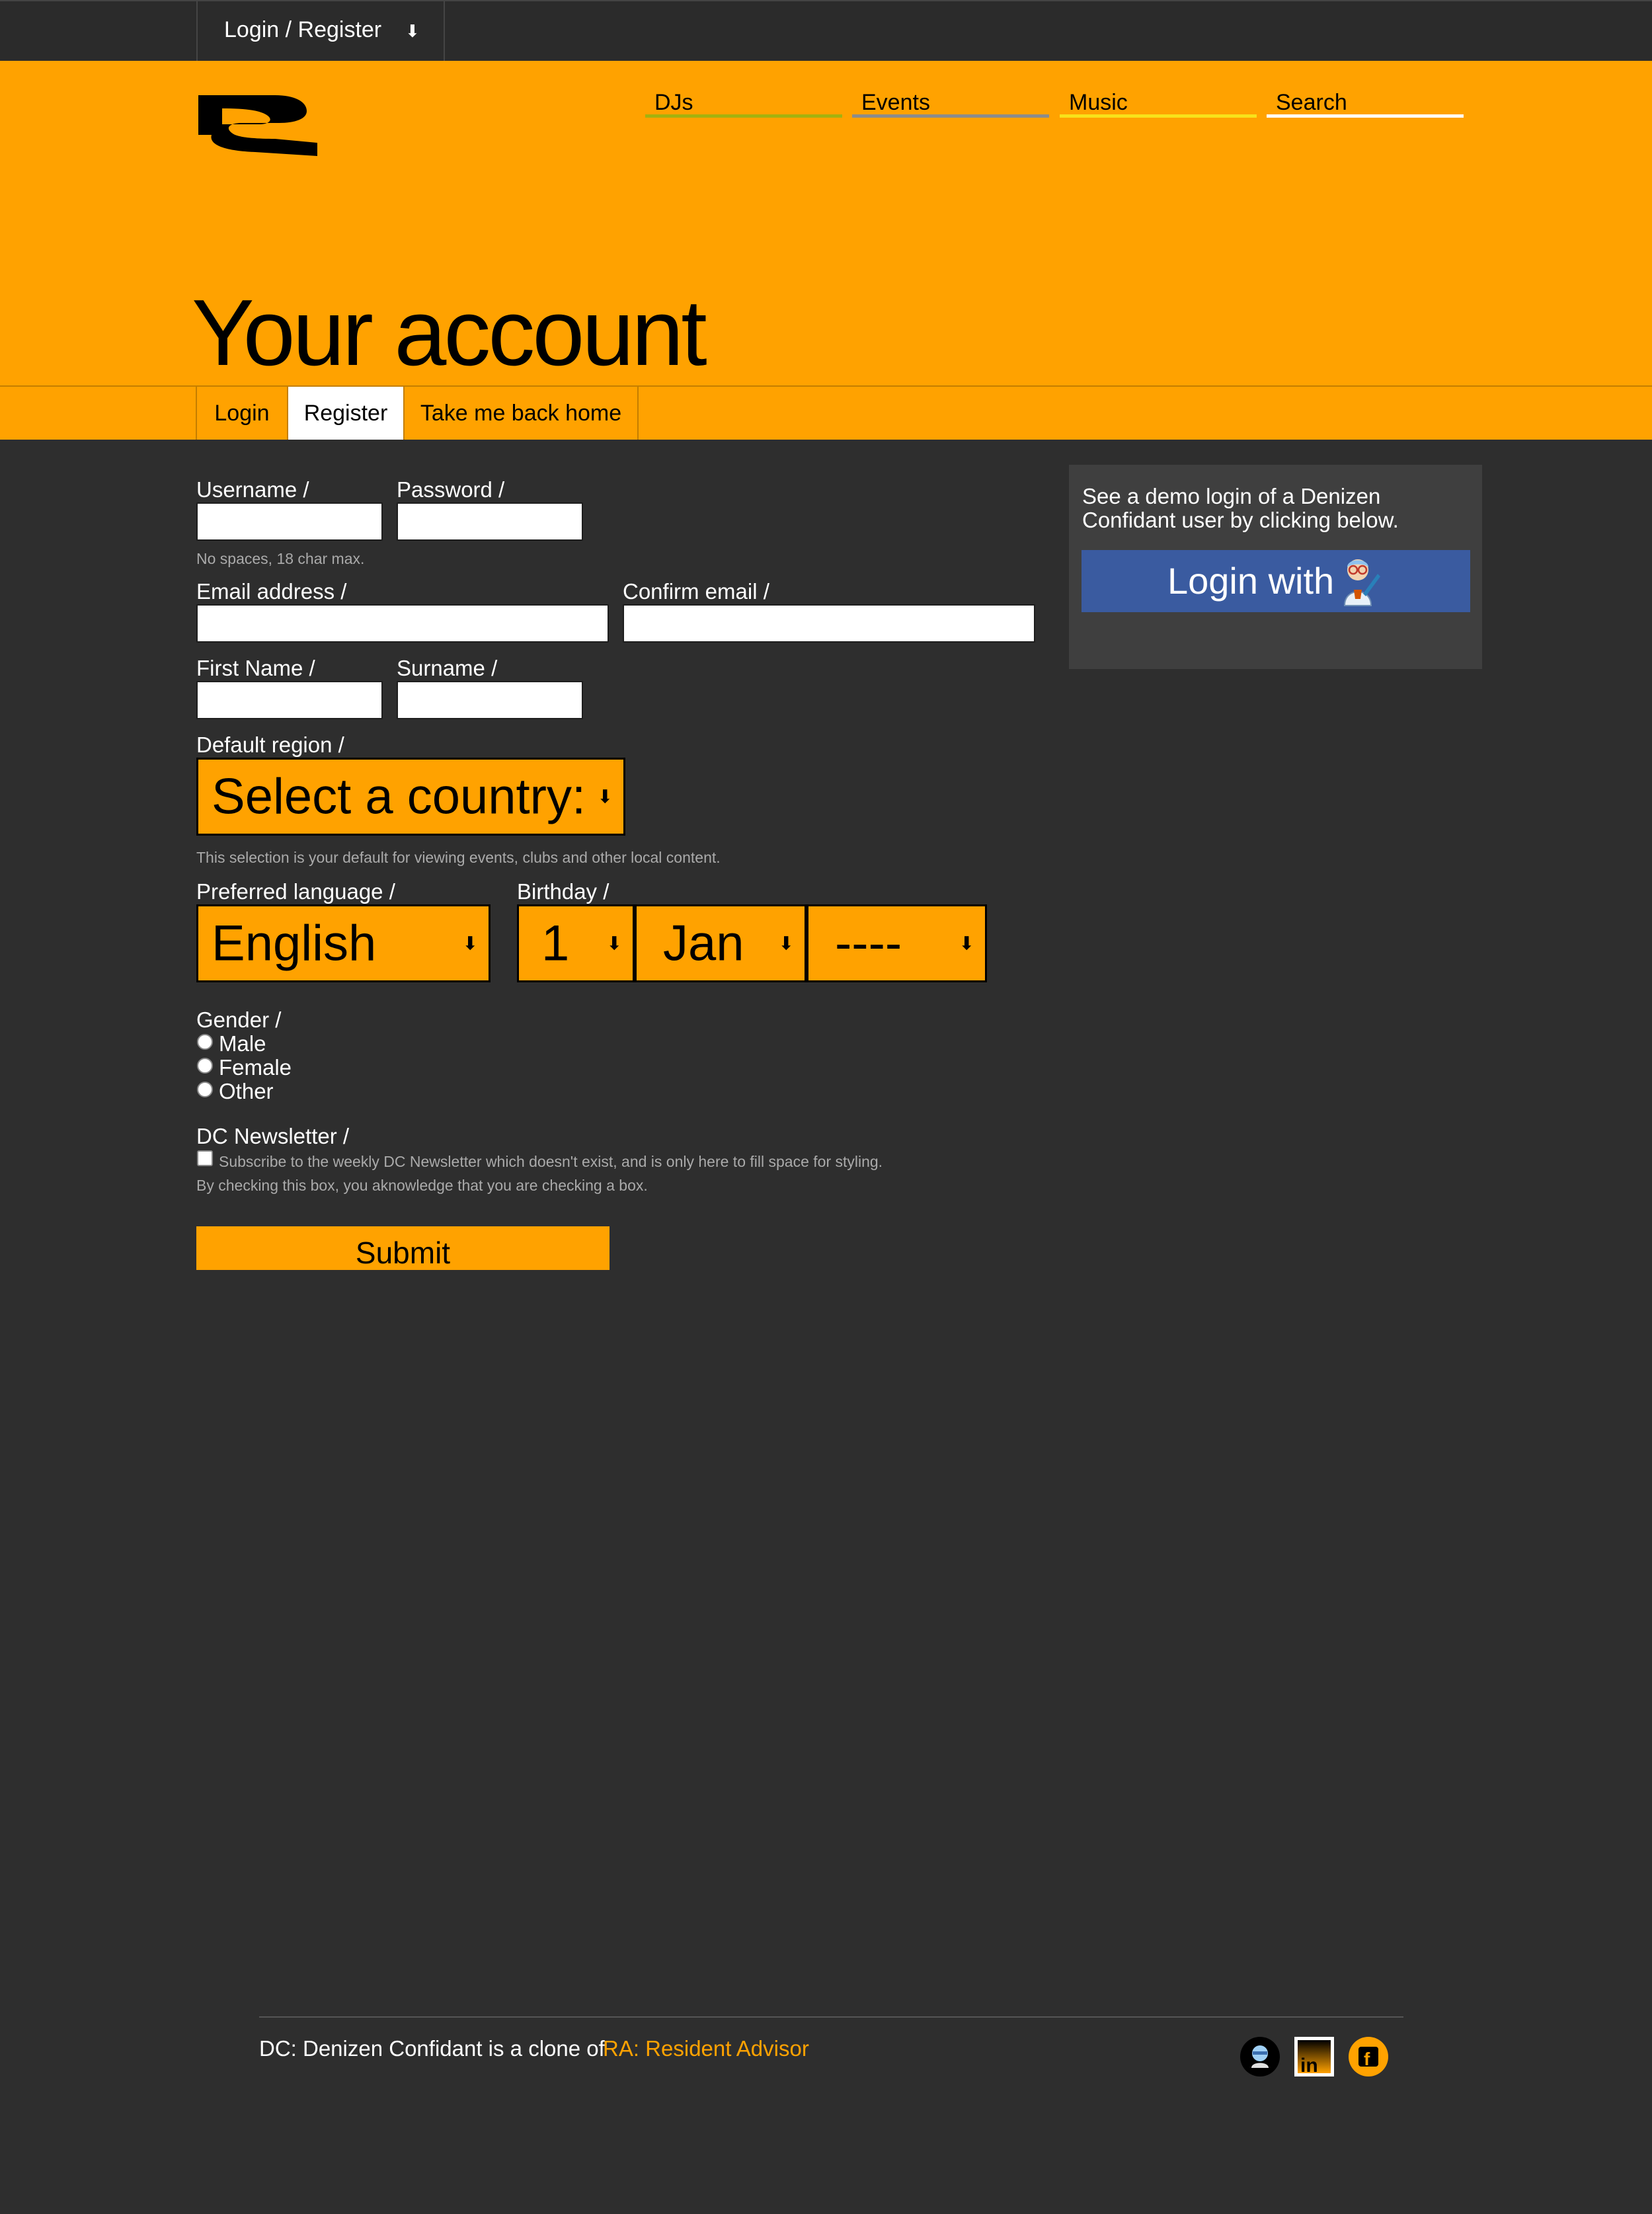  I want to click on birthday-year-select: ---- ⬇, so click(896, 943).